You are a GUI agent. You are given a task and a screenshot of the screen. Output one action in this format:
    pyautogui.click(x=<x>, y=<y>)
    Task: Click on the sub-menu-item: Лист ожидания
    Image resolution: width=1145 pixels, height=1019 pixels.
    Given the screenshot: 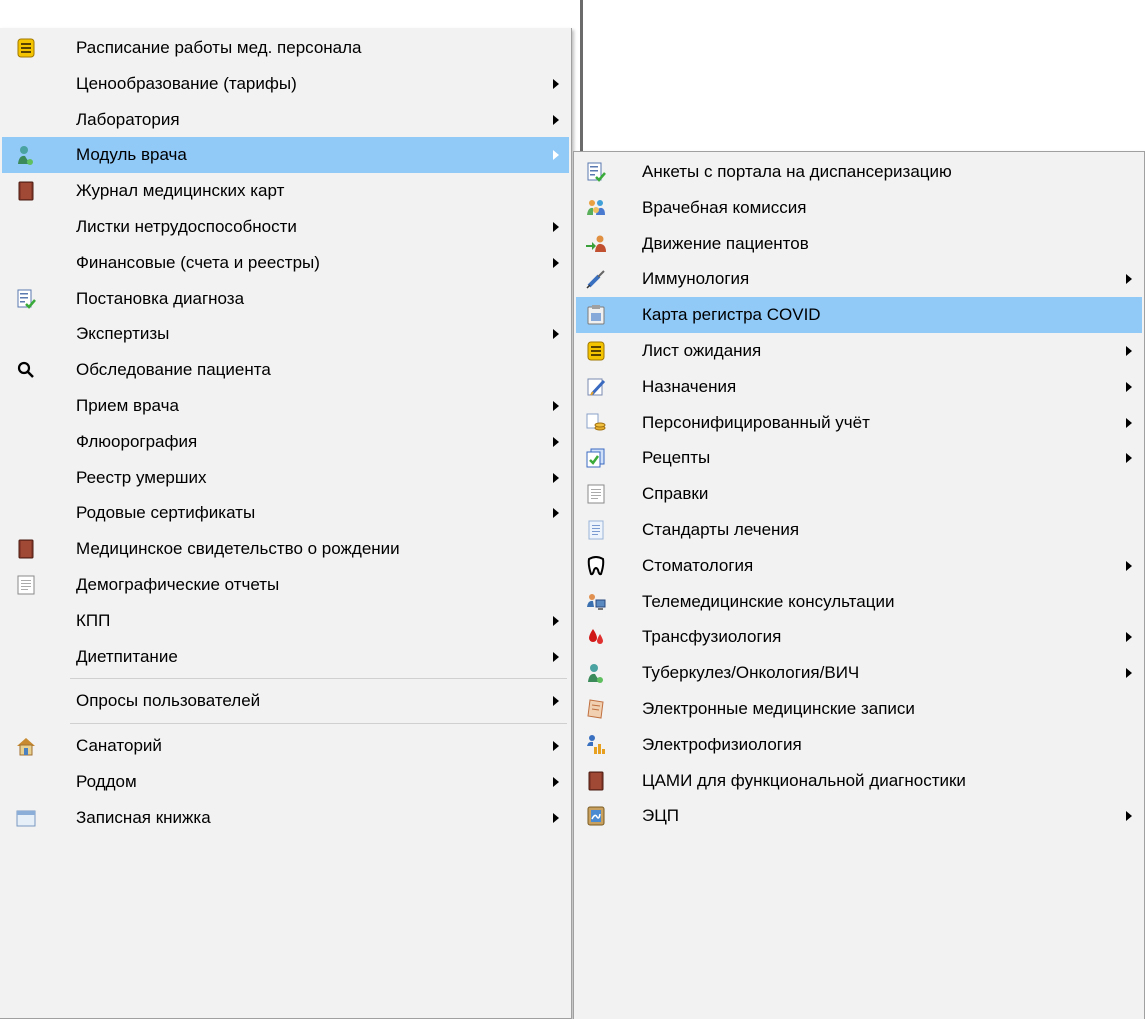 What is the action you would take?
    pyautogui.click(x=859, y=351)
    